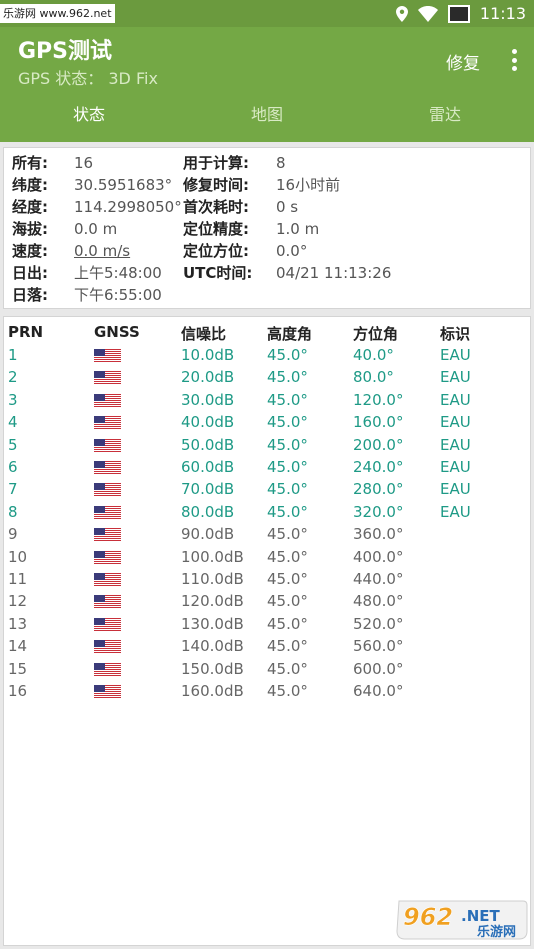  I want to click on prn-cell: 13, so click(18, 623).